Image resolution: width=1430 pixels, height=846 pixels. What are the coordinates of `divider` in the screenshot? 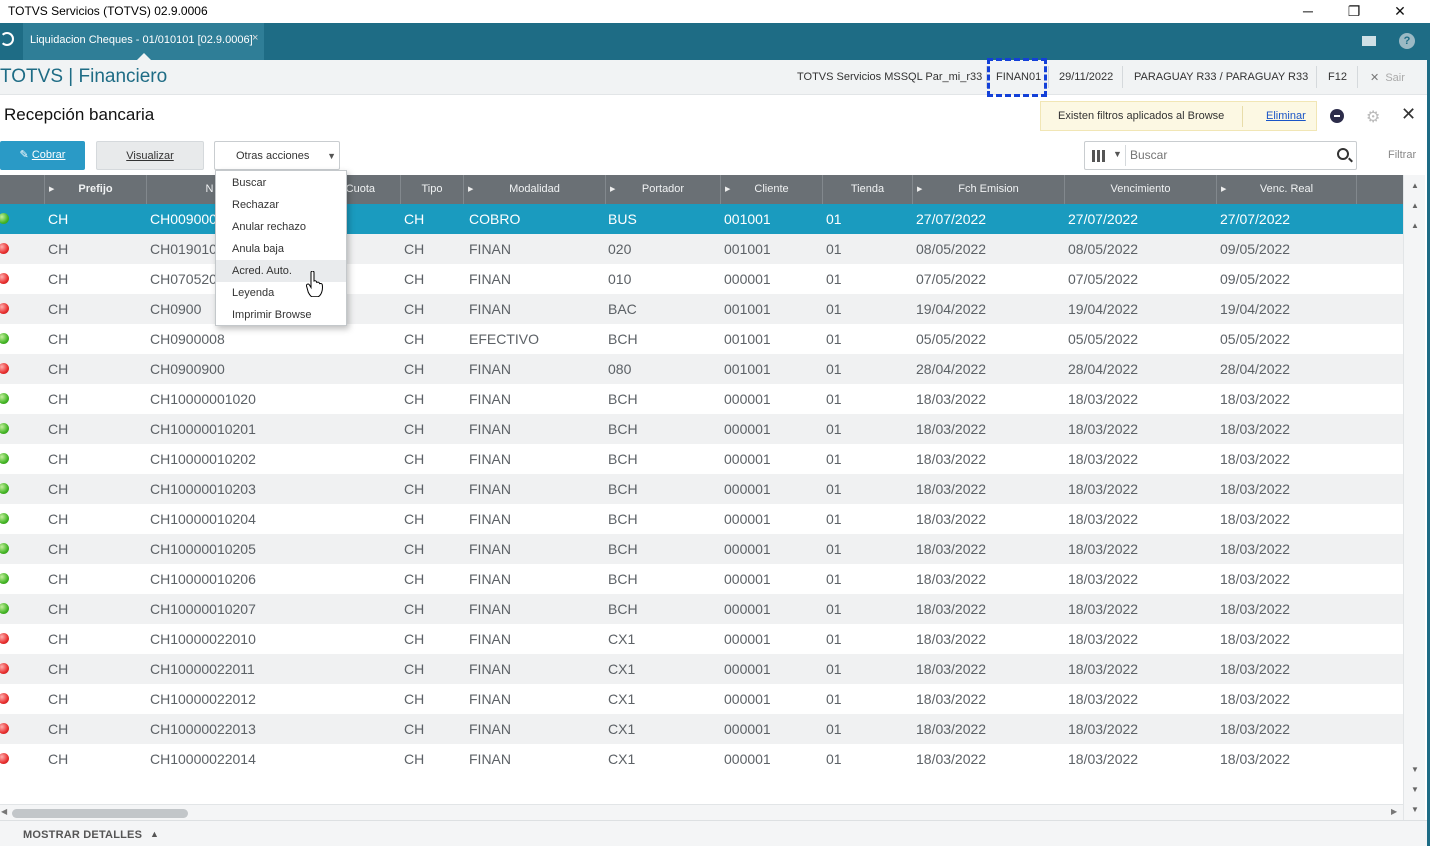 It's located at (1316, 77).